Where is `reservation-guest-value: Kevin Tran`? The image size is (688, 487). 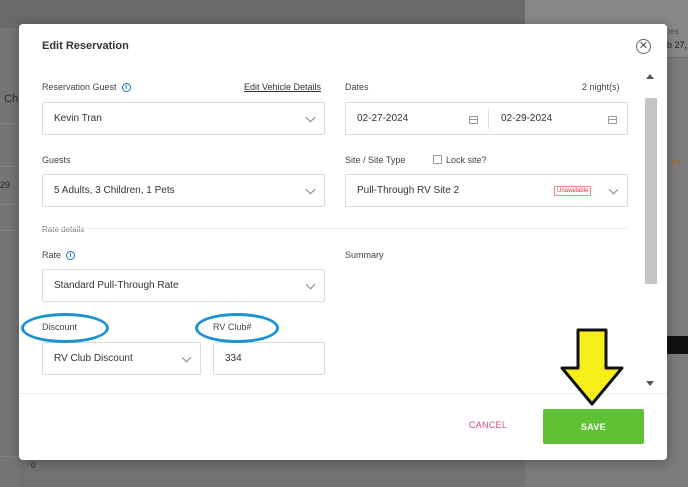 reservation-guest-value: Kevin Tran is located at coordinates (78, 118).